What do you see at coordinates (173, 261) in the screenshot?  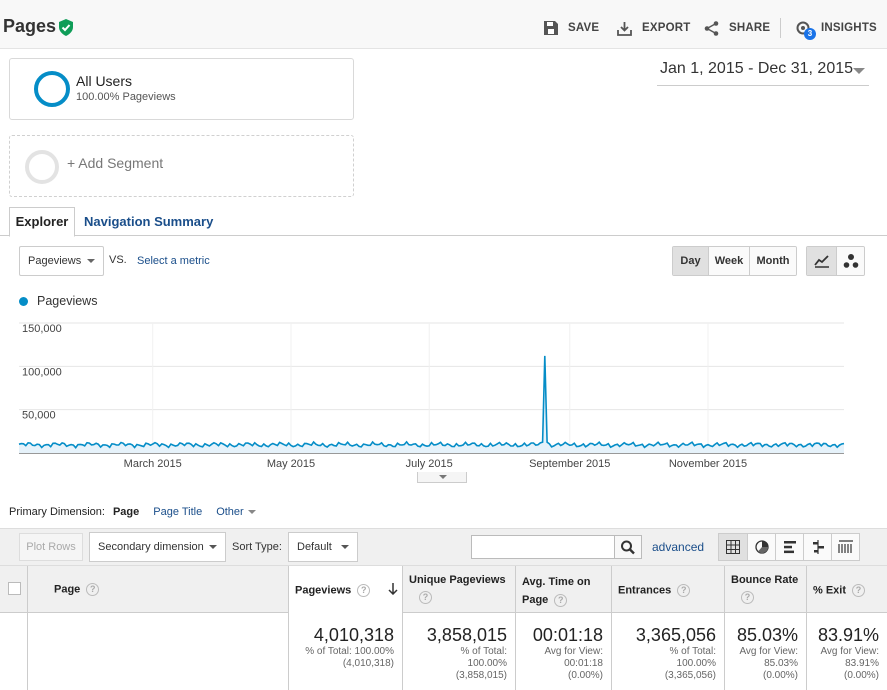 I see `select-metric-link: Select a metric` at bounding box center [173, 261].